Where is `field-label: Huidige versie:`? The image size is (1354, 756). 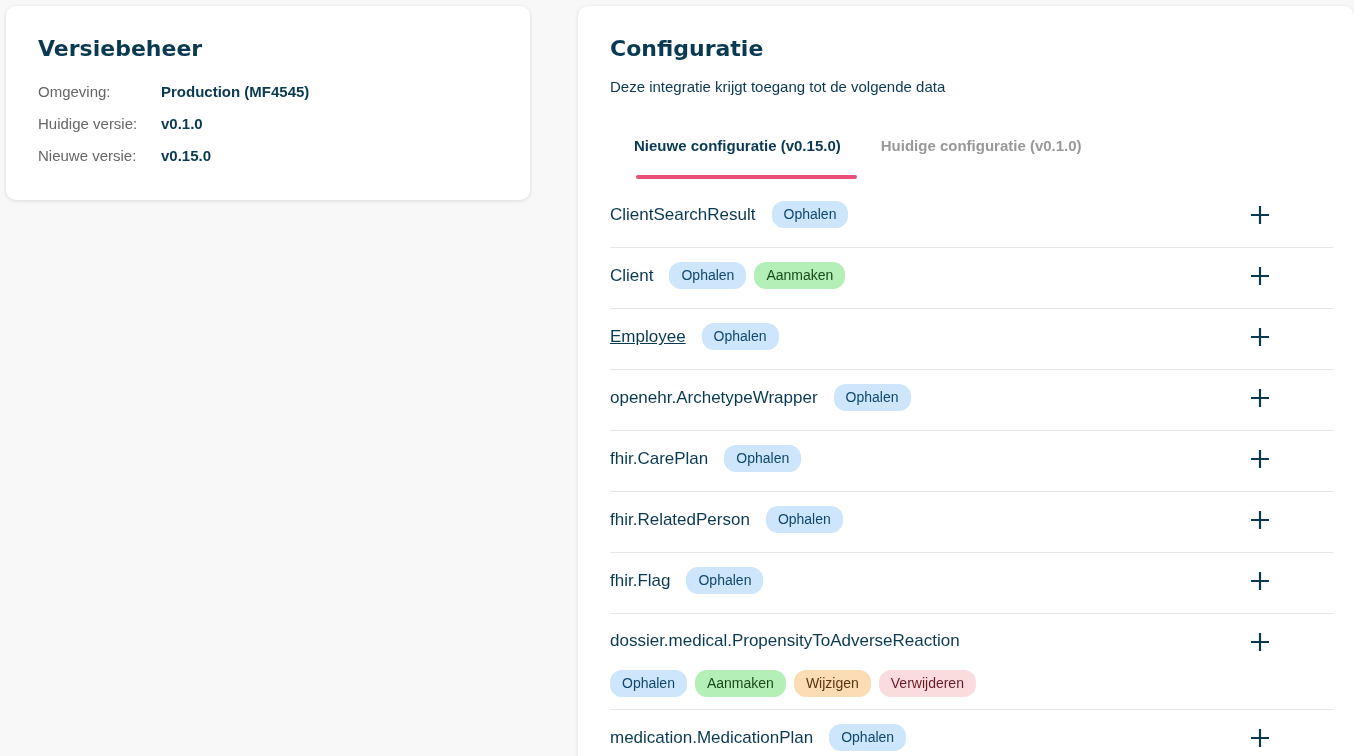 field-label: Huidige versie: is located at coordinates (88, 124).